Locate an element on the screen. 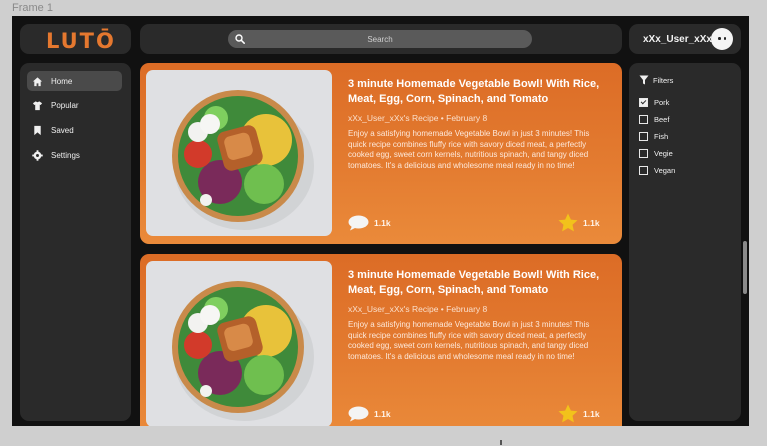 The image size is (767, 446). pork-checkbox is located at coordinates (643, 102).